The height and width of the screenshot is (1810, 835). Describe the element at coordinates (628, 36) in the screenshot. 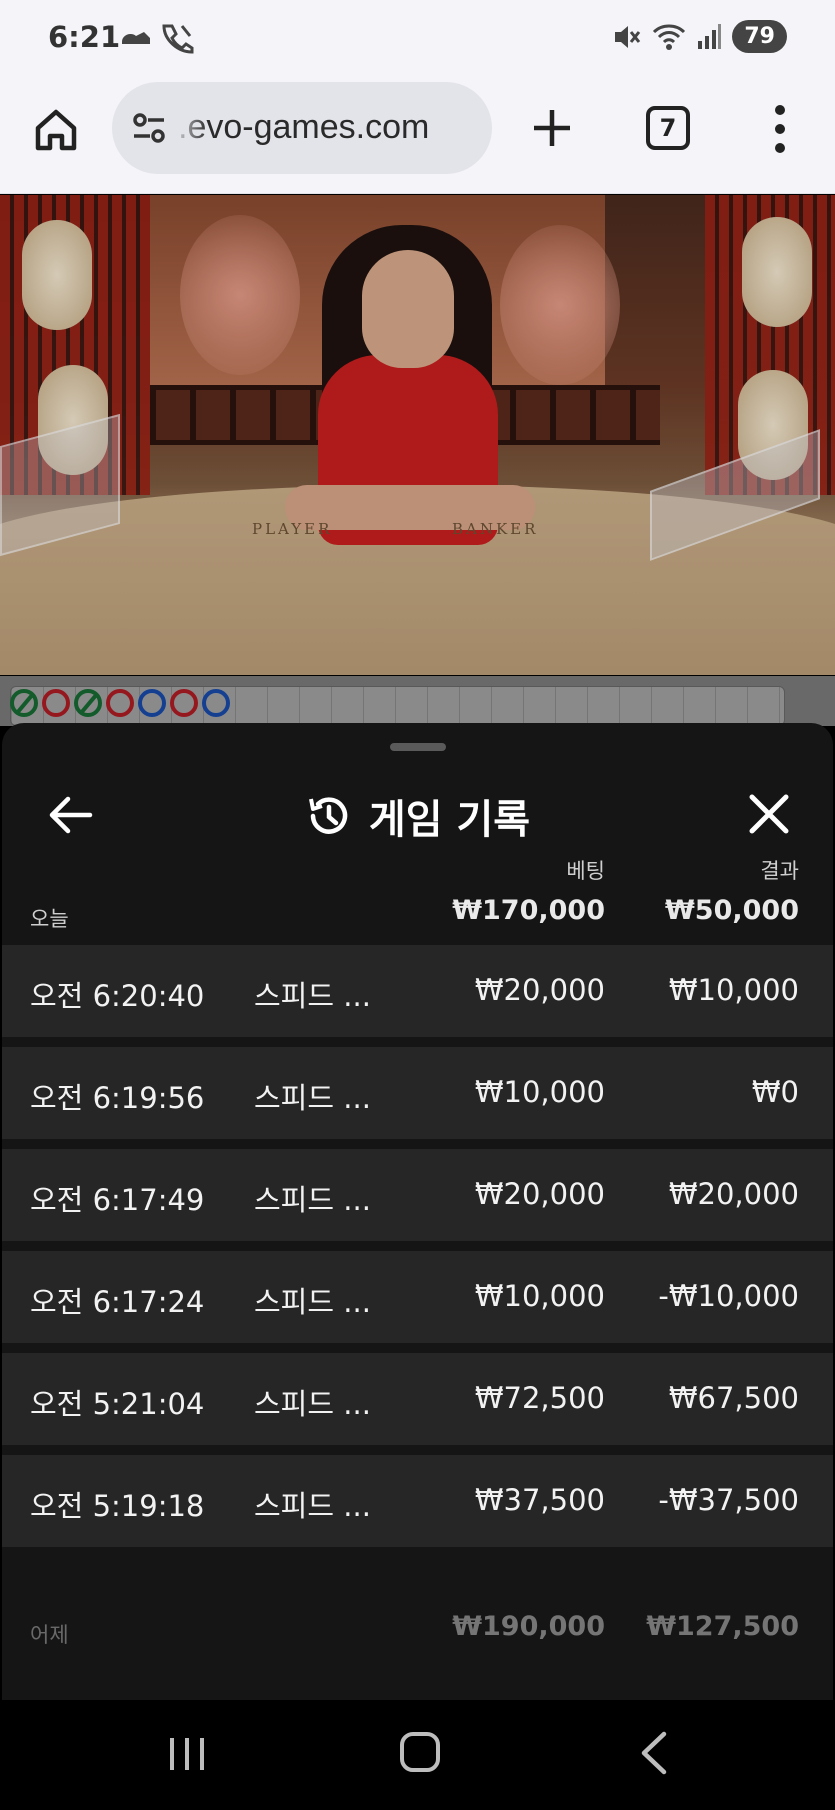

I see `mute-icon` at that location.